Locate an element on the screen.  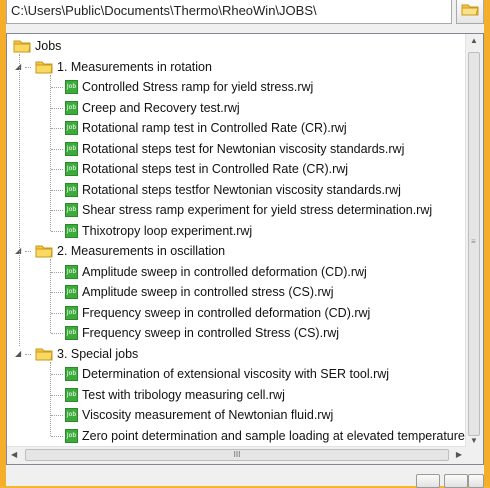
horizontal-scrollbar: ◀ III ▶ is located at coordinates (236, 455).